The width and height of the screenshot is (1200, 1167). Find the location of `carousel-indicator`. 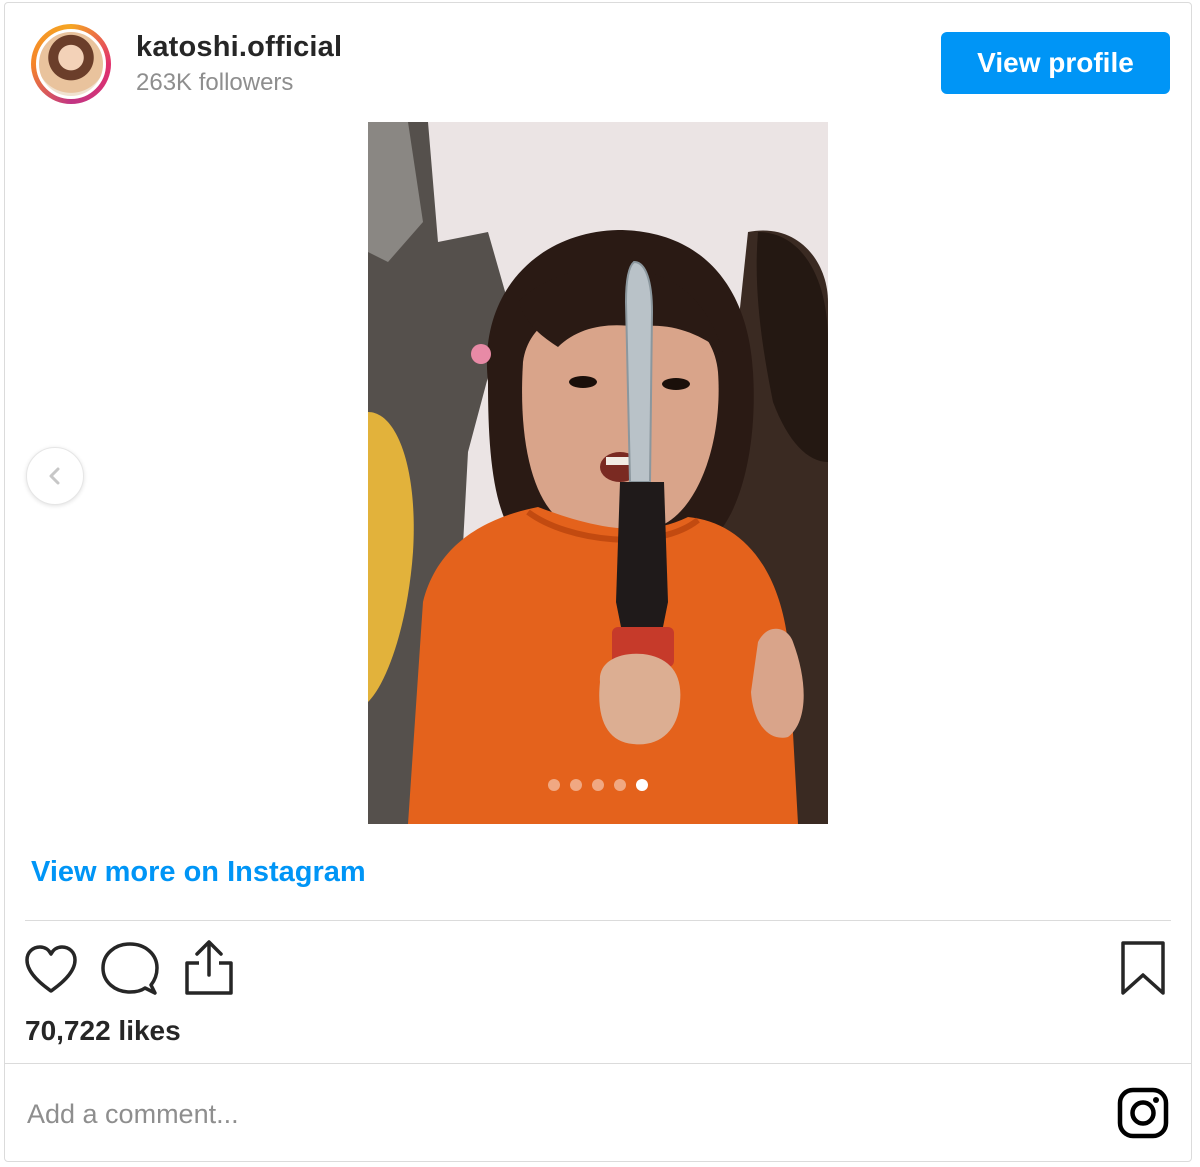

carousel-indicator is located at coordinates (598, 785).